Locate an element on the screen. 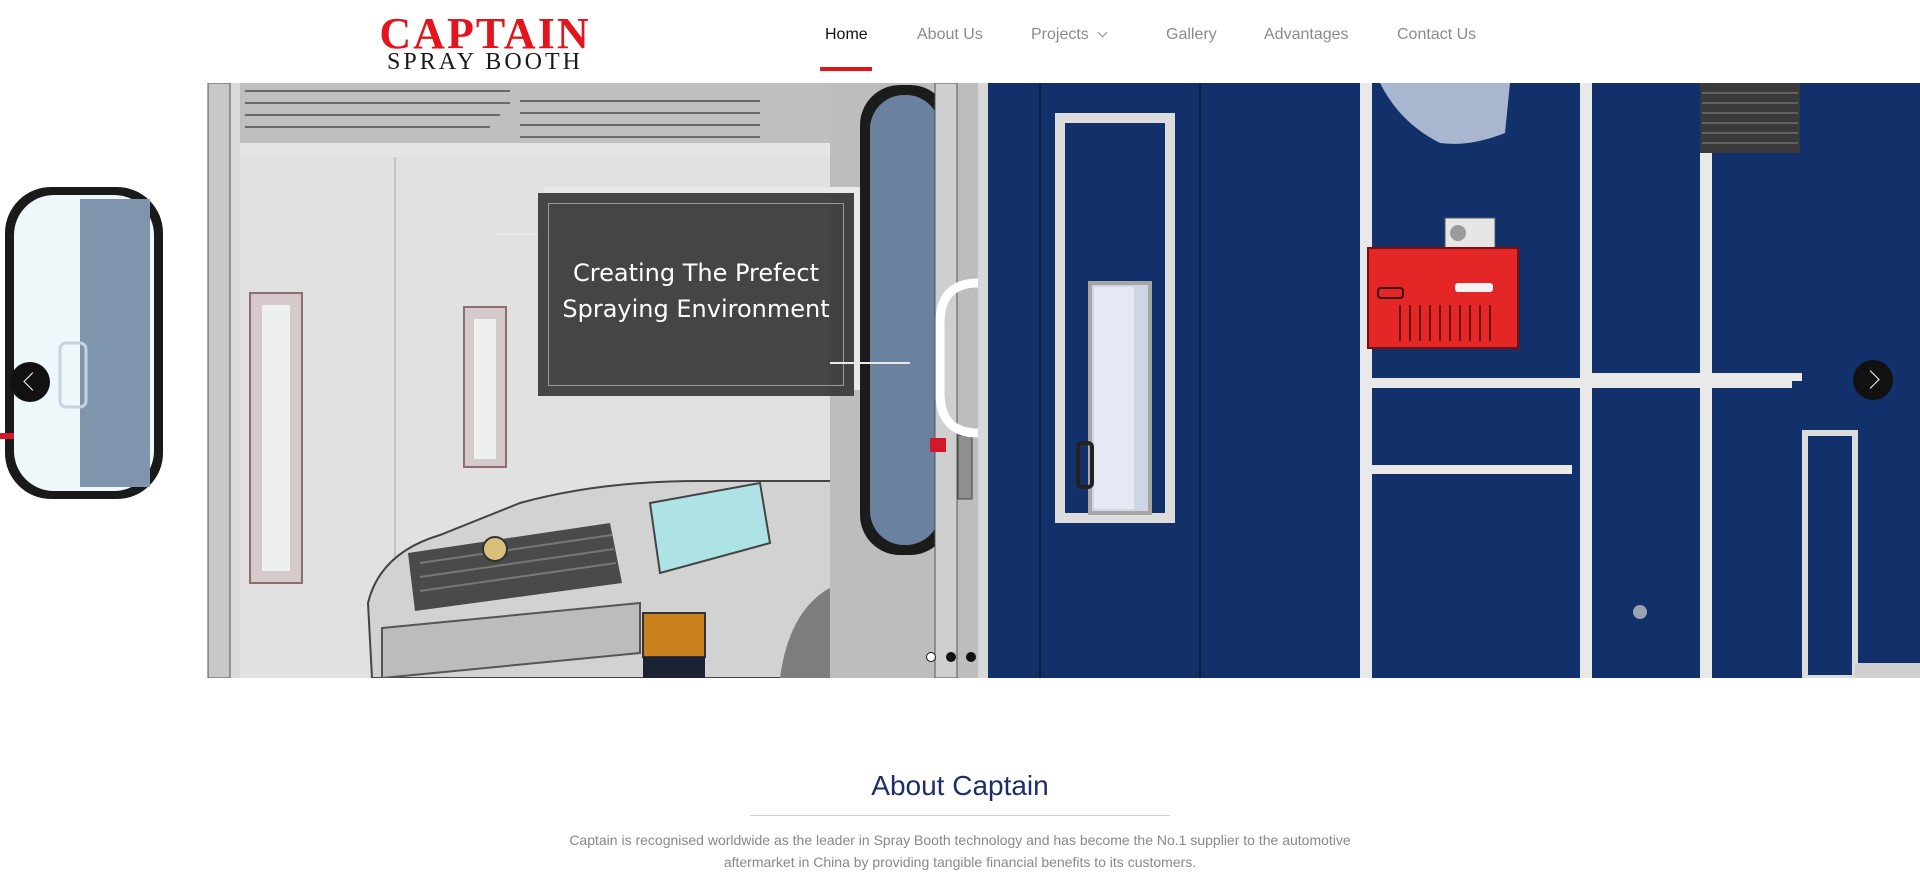  active-nav-indicator is located at coordinates (846, 69).